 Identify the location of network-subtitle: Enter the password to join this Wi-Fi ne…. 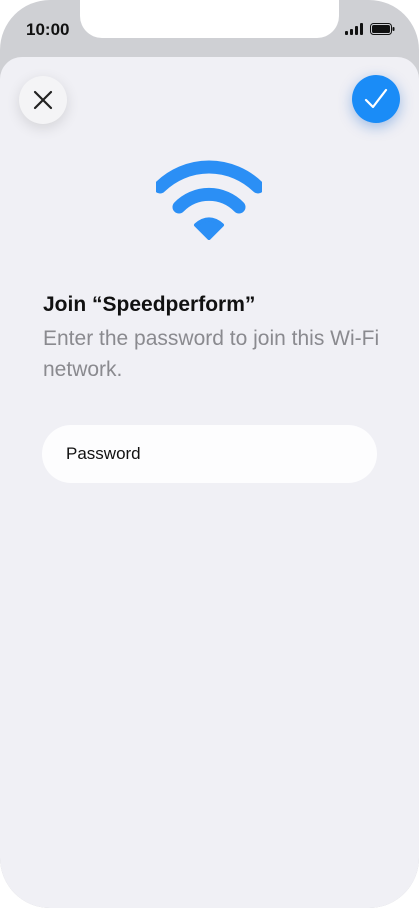
(211, 354).